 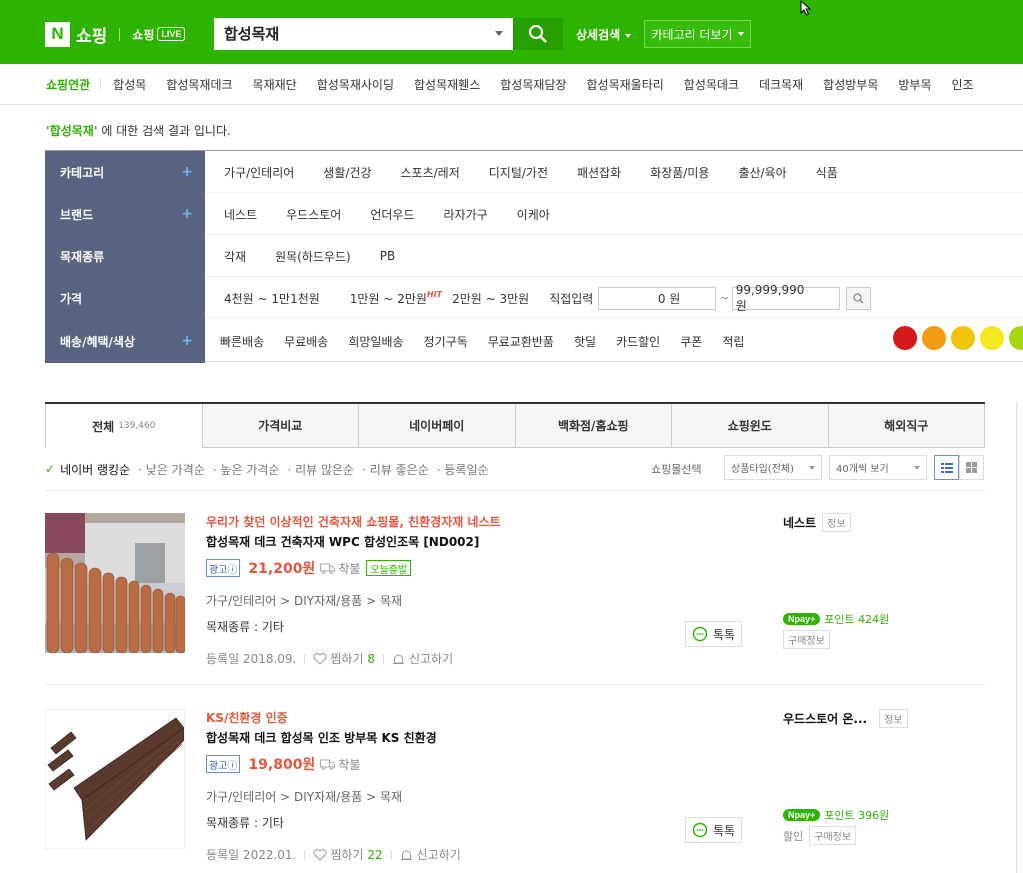 What do you see at coordinates (905, 338) in the screenshot?
I see `color-swatch-red` at bounding box center [905, 338].